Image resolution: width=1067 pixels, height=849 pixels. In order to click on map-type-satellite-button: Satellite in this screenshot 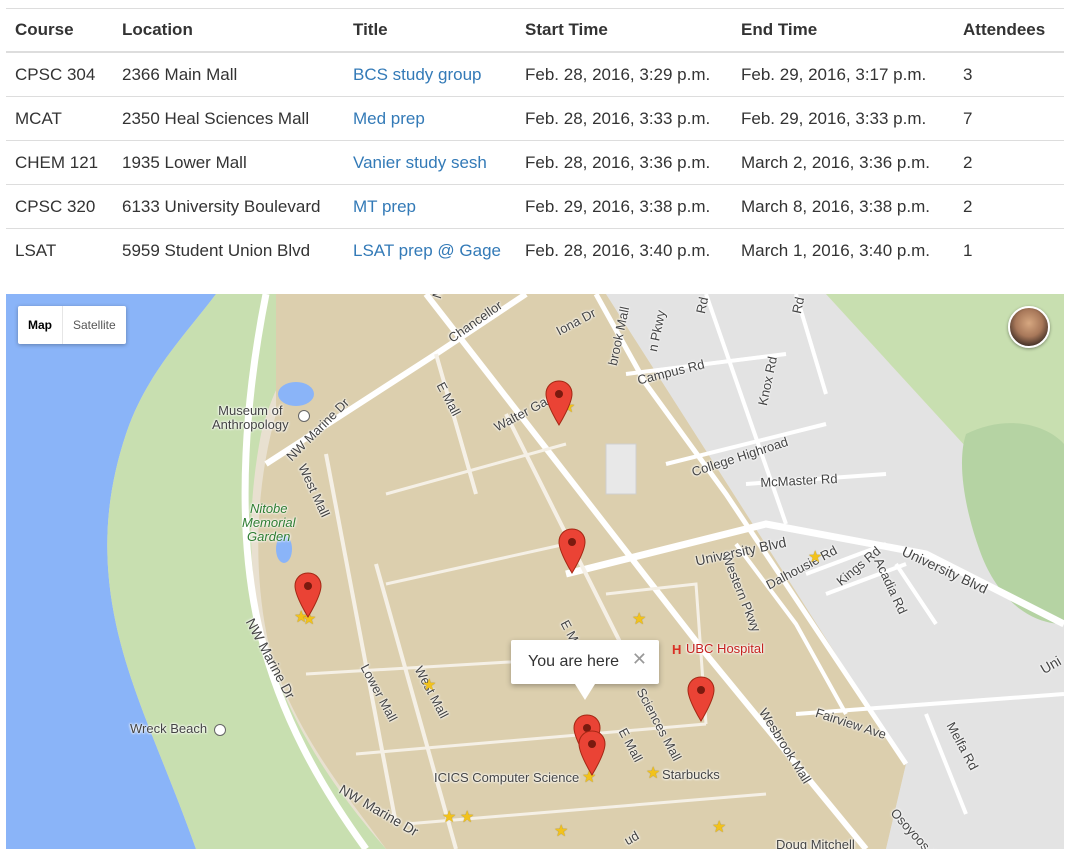, I will do `click(94, 325)`.